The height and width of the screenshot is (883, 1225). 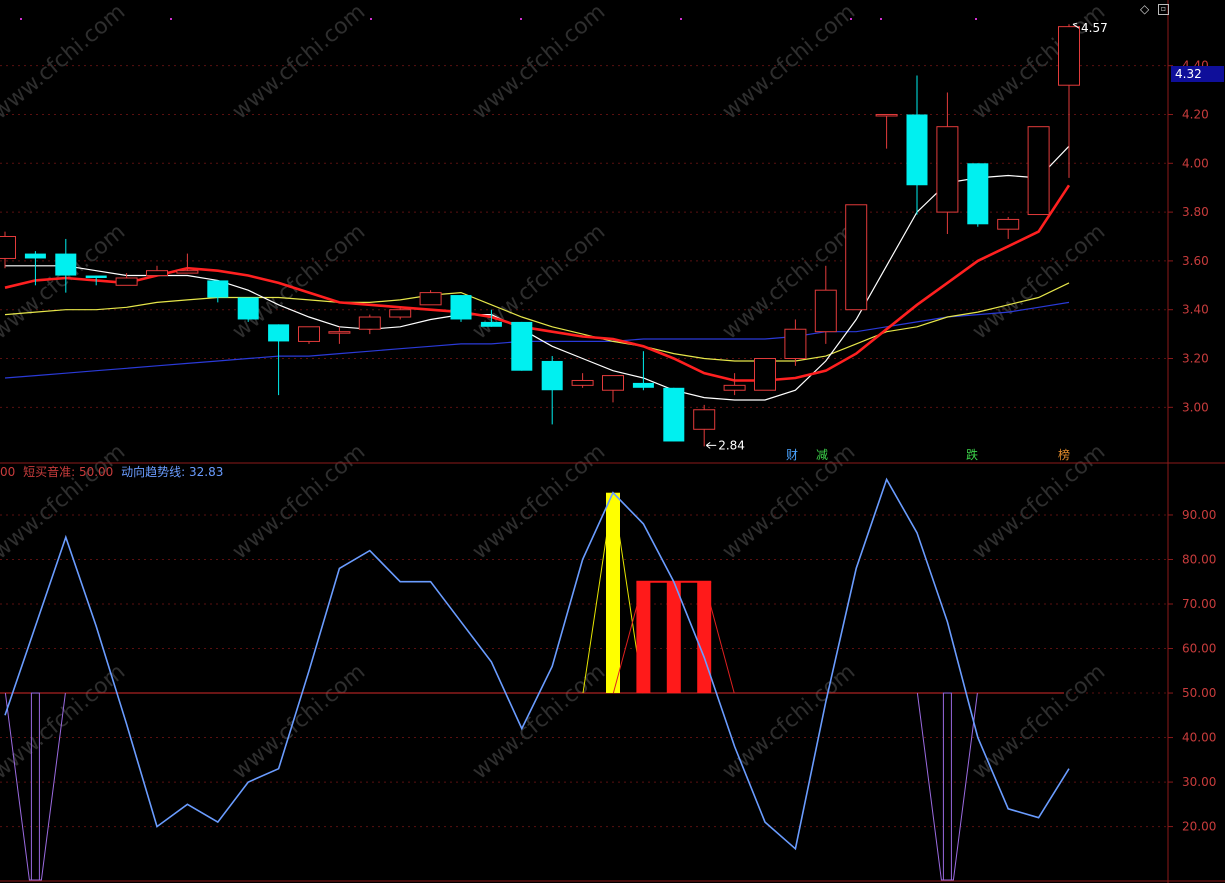 I want to click on indicator-y-tick-label: 20.00, so click(x=1199, y=827).